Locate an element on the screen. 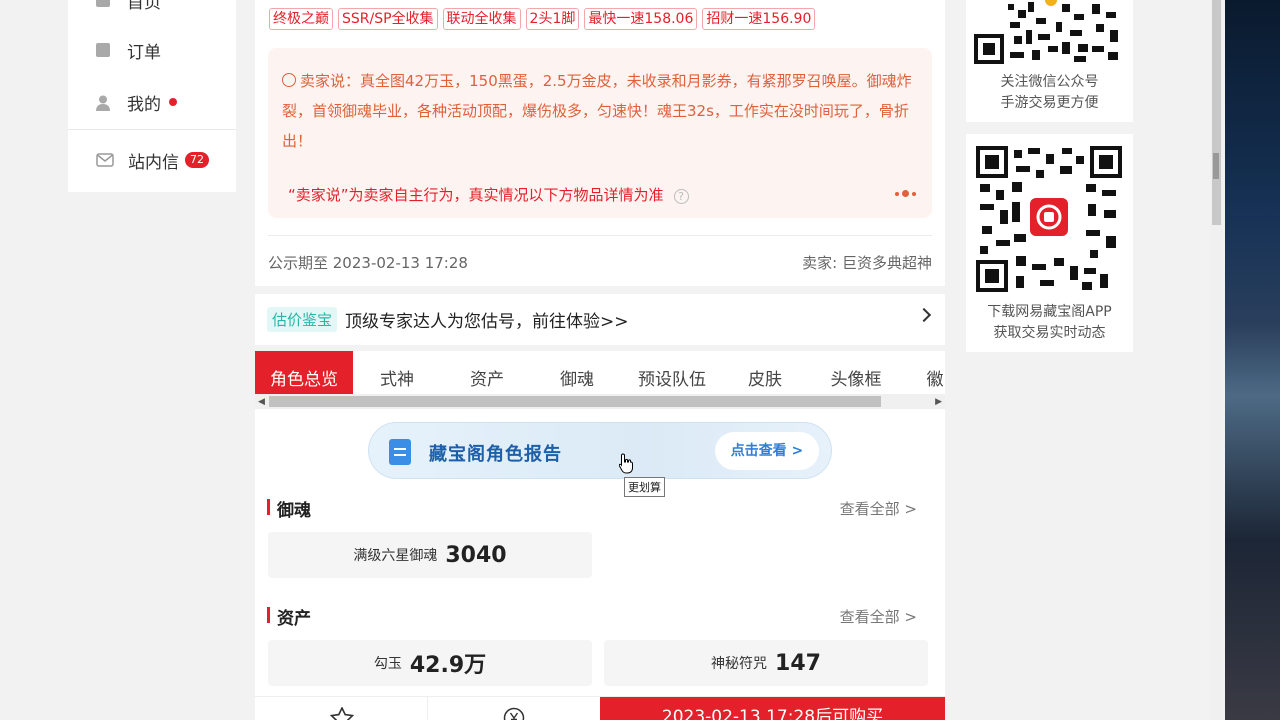 This screenshot has width=1280, height=720. wechat-qr-card: 关注微信公众号 手游交易更方便 is located at coordinates (1049, 61).